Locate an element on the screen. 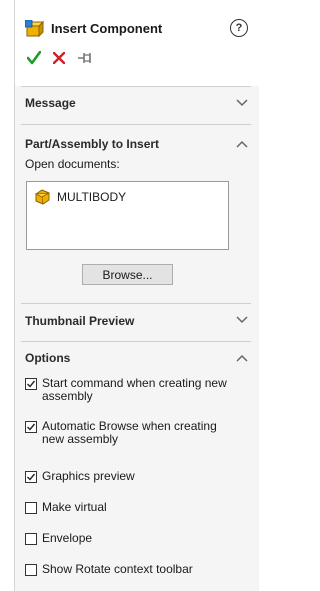 This screenshot has width=320, height=591. help-icon: ? is located at coordinates (239, 28).